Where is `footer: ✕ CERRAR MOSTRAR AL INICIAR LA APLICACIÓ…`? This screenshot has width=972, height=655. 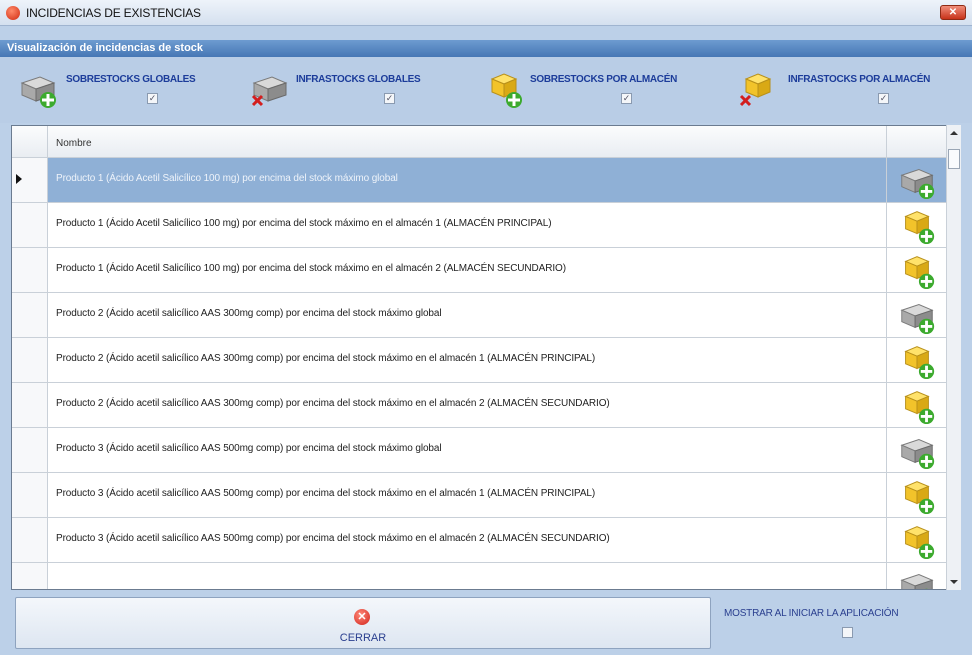 footer: ✕ CERRAR MOSTRAR AL INICIAR LA APLICACIÓ… is located at coordinates (486, 623).